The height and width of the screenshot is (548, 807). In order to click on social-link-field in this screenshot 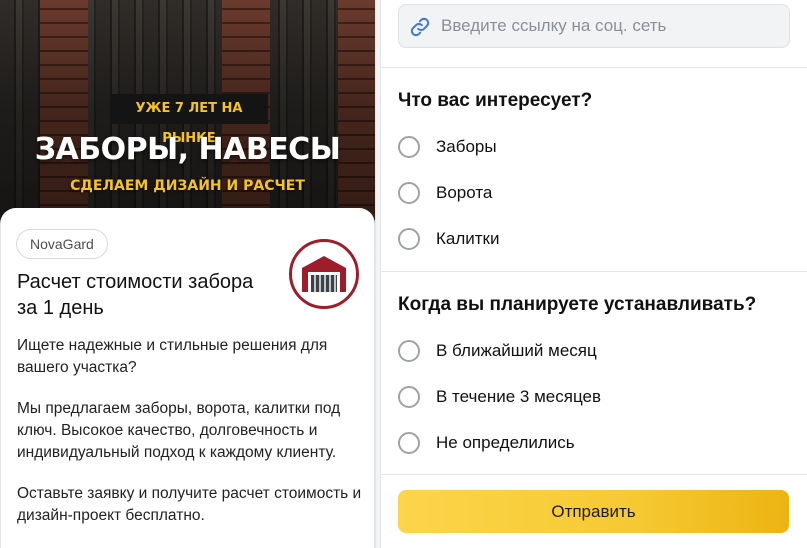, I will do `click(594, 26)`.